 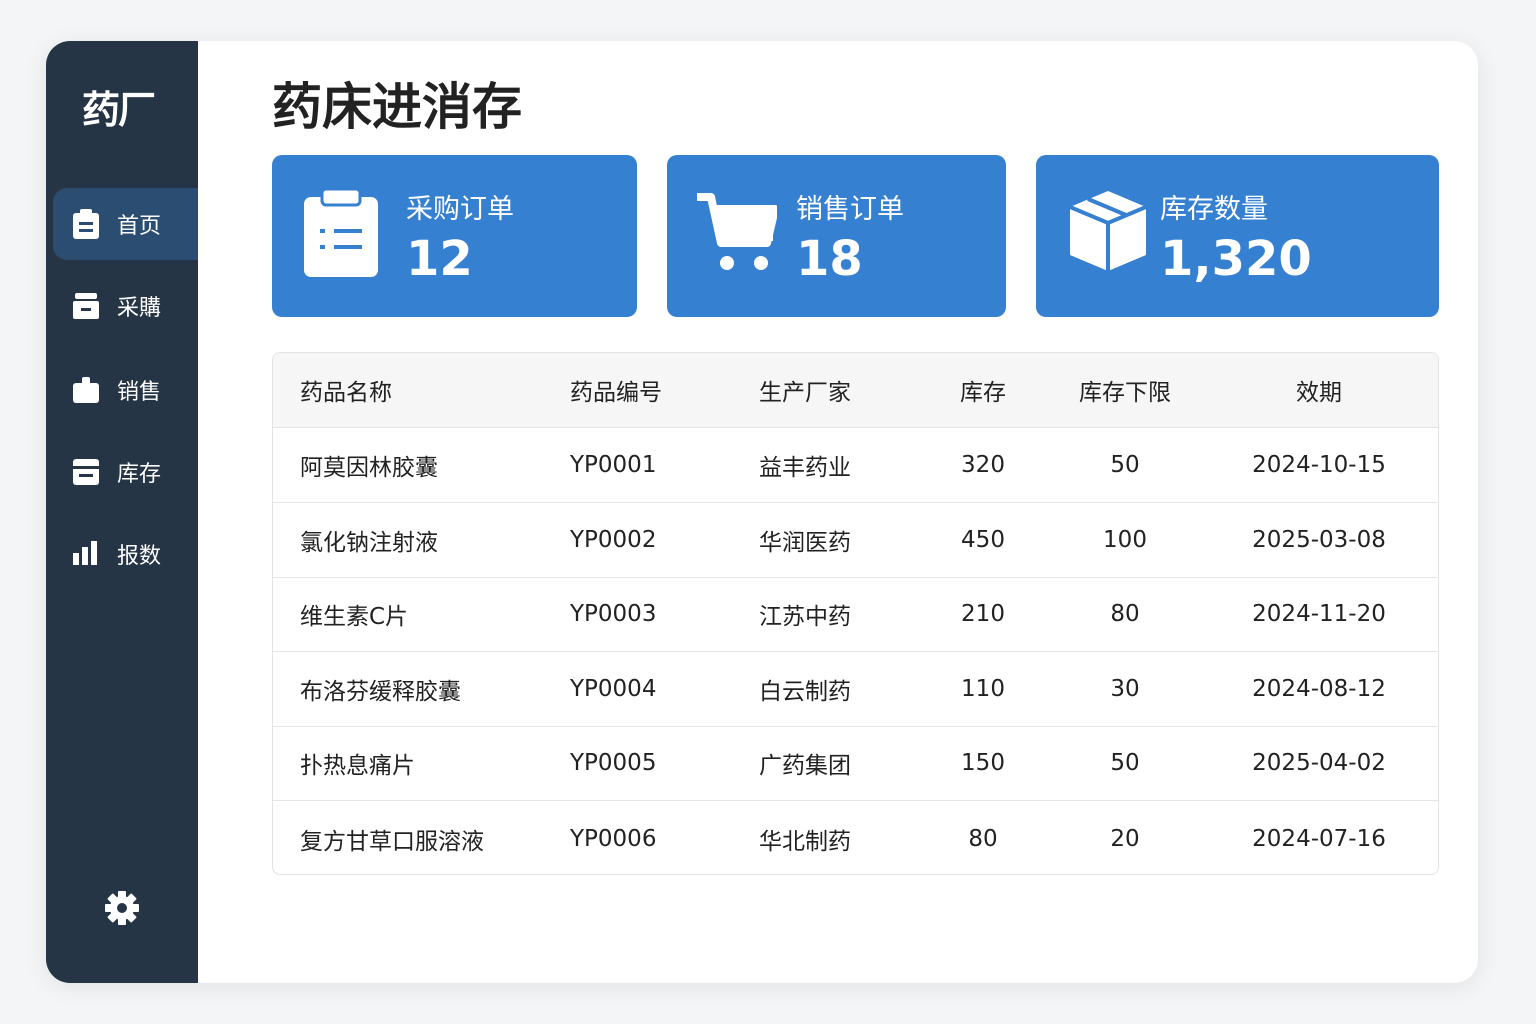 I want to click on sidebar-item-label: 采購, so click(x=139, y=308).